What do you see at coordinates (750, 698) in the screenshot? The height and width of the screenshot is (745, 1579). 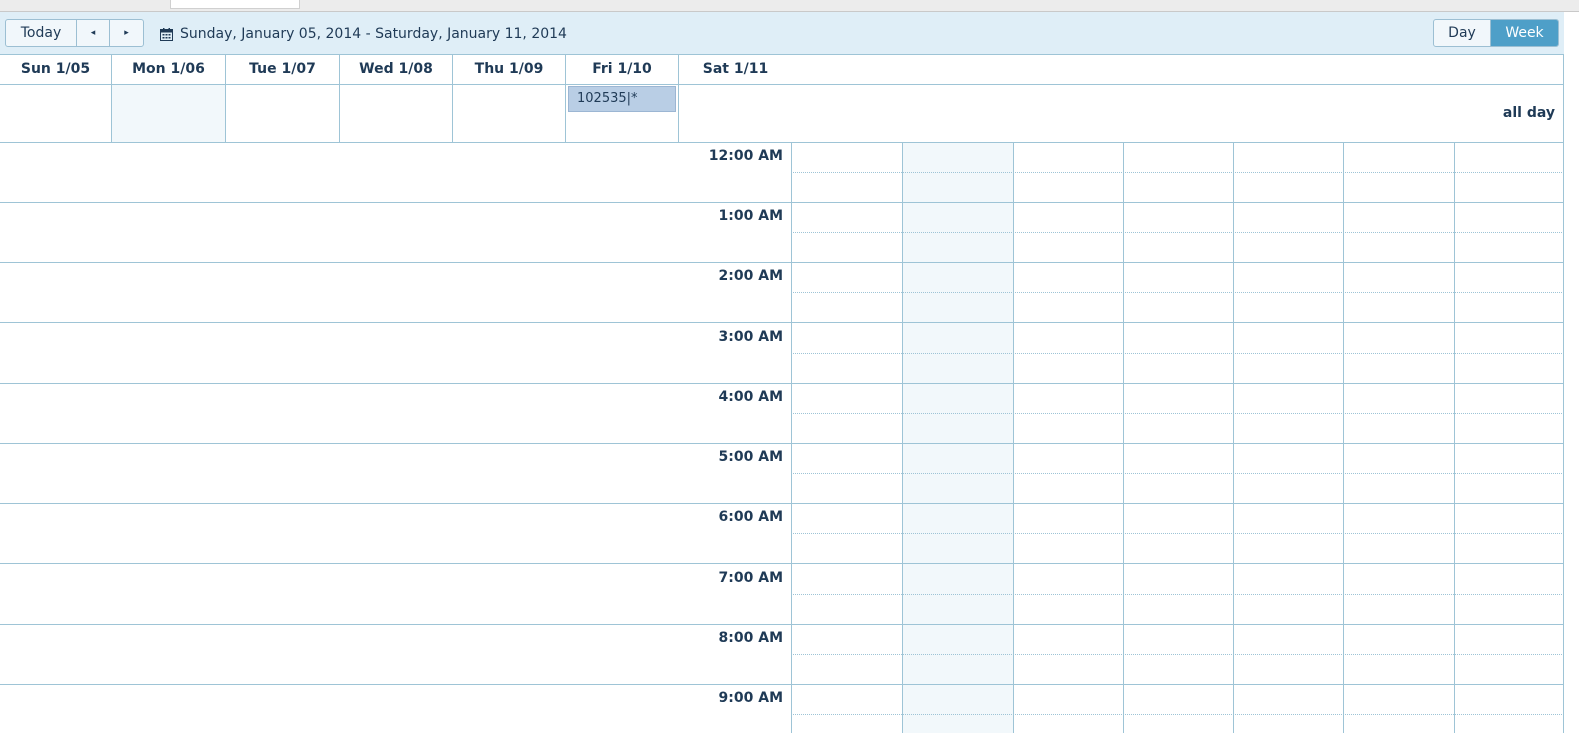 I see `time-label: 9:00 AM` at bounding box center [750, 698].